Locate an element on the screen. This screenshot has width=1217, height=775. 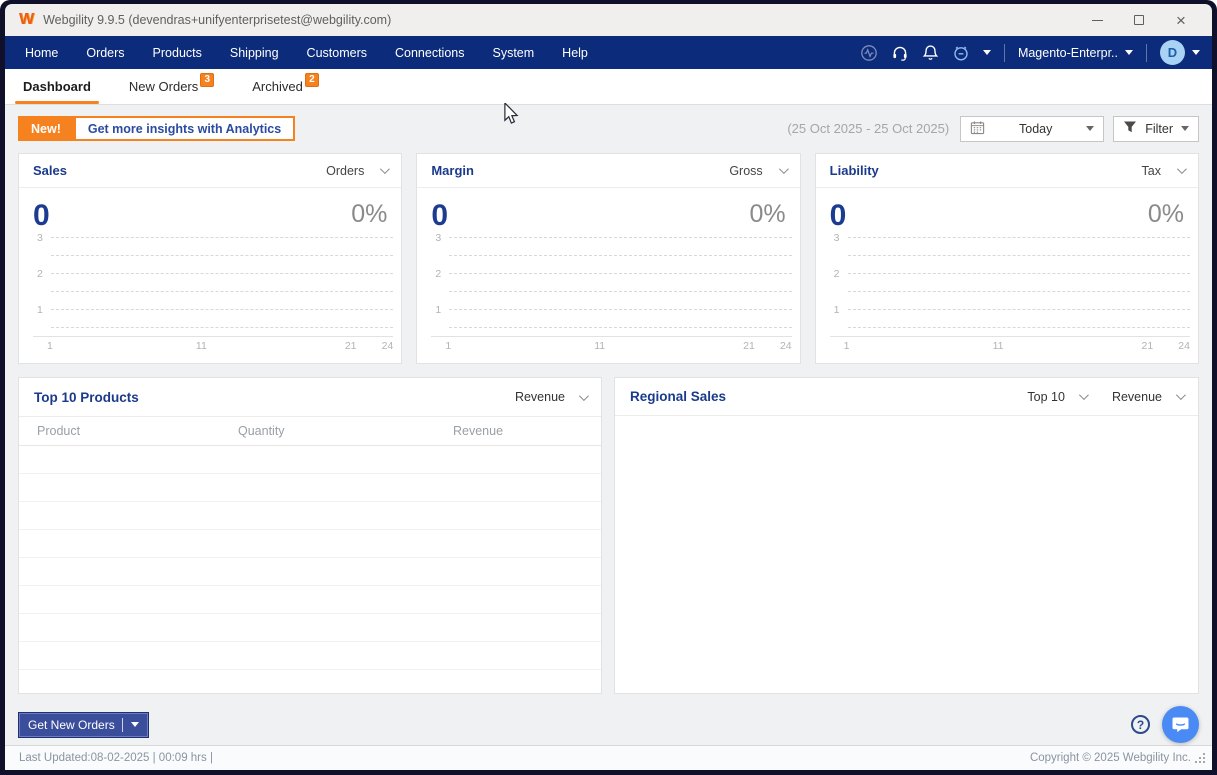
user-menu: D is located at coordinates (1180, 52).